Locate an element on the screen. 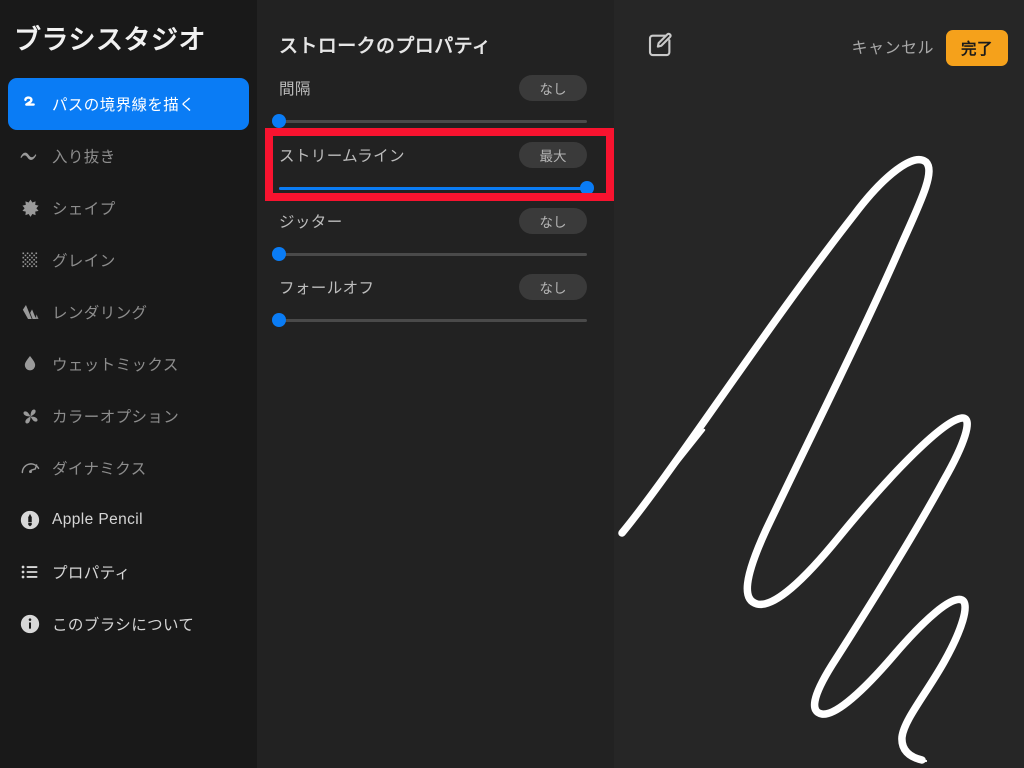  sidebar-item-6: カラーオプション is located at coordinates (128, 416).